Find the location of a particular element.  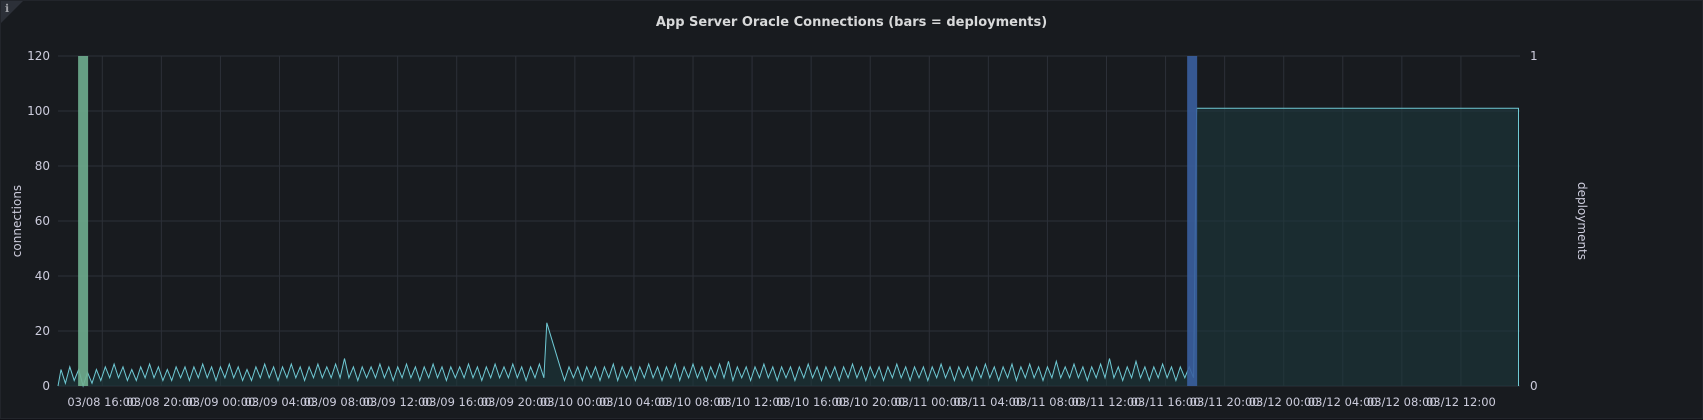

info-icon: ℹ is located at coordinates (7, 8).